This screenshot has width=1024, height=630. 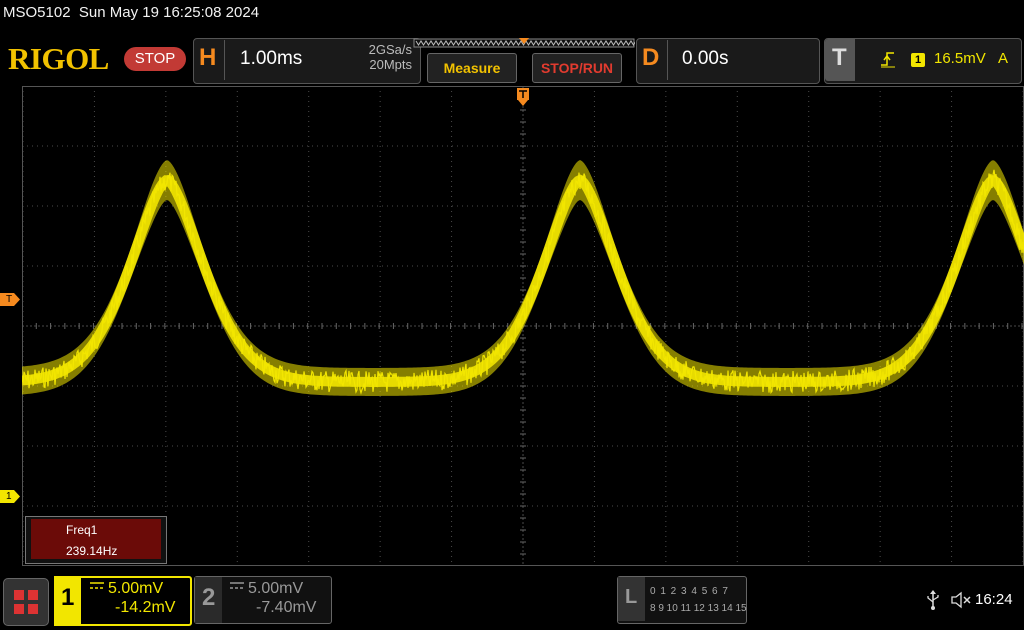 I want to click on main-menu-button, so click(x=26, y=602).